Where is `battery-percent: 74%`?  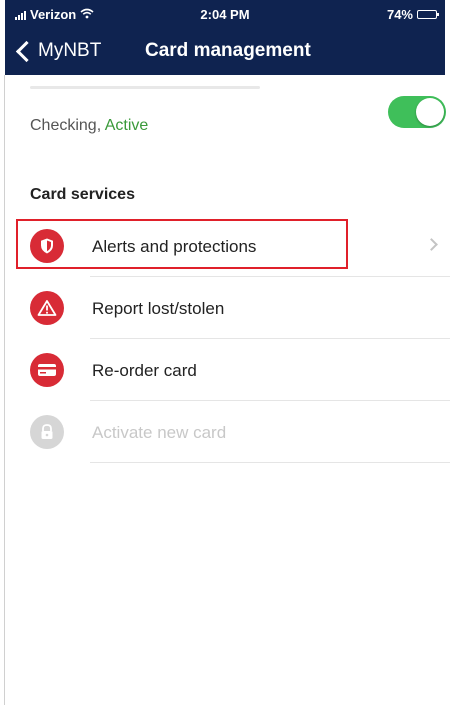 battery-percent: 74% is located at coordinates (399, 14).